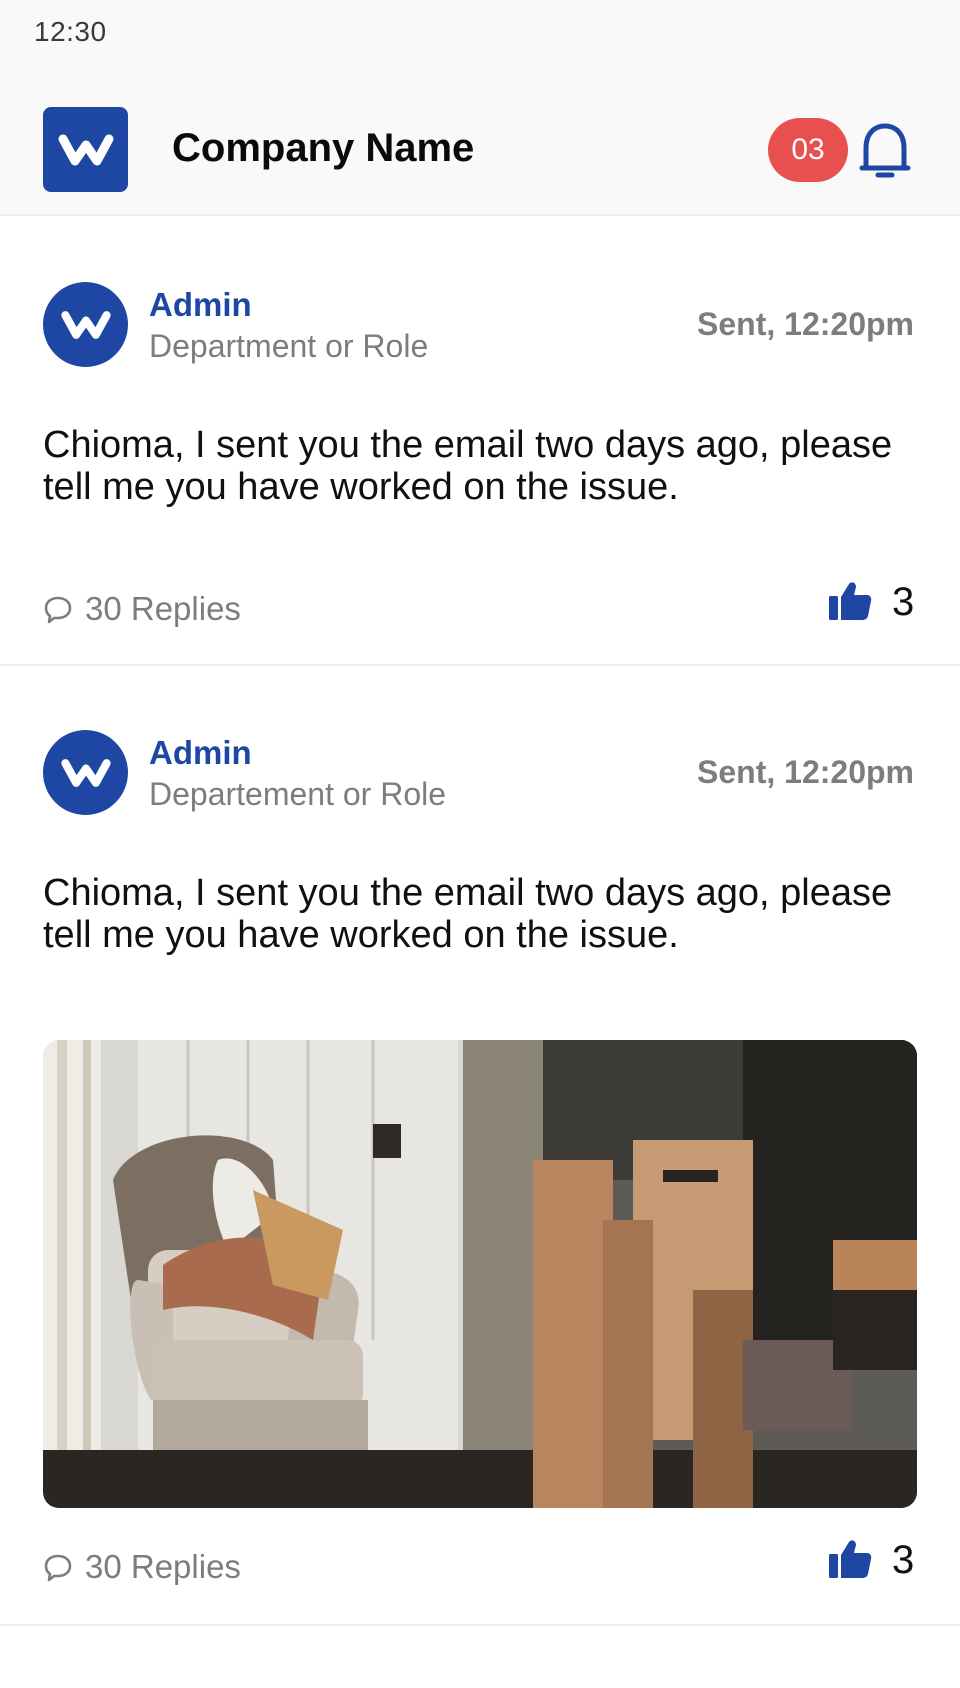 The height and width of the screenshot is (1688, 960). Describe the element at coordinates (480, 143) in the screenshot. I see `app-header: Company Name 03` at that location.